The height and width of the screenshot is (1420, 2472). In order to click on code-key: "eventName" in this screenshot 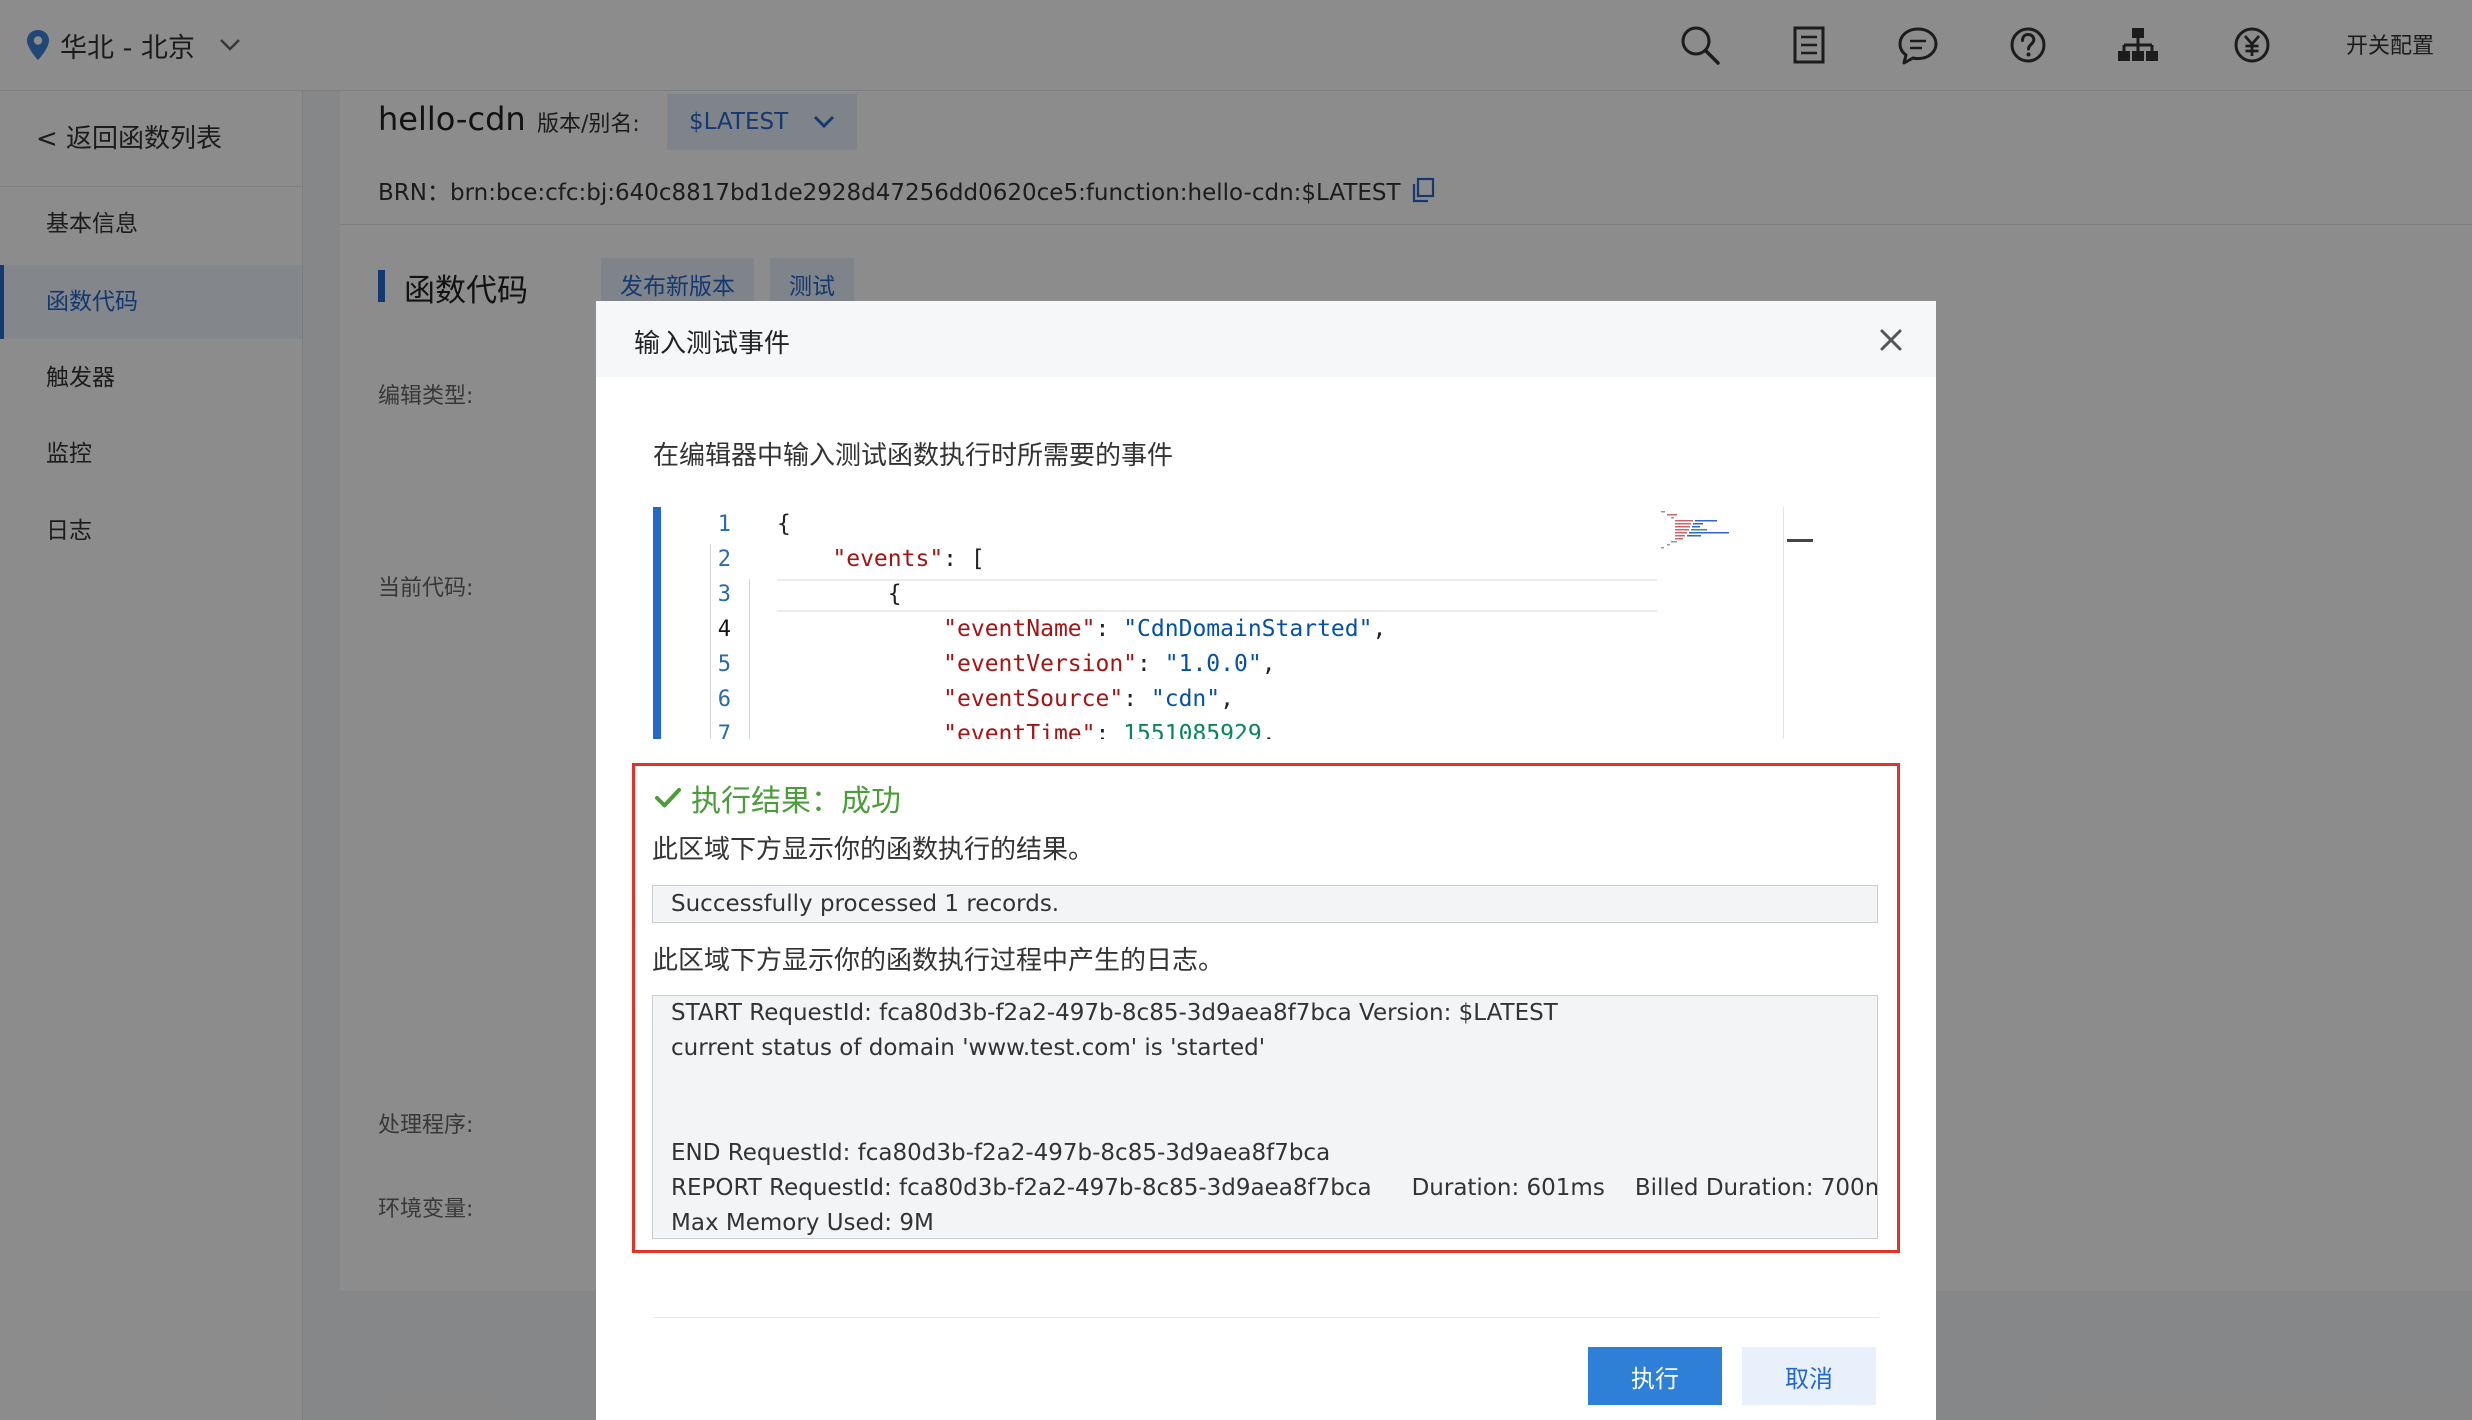, I will do `click(1019, 629)`.